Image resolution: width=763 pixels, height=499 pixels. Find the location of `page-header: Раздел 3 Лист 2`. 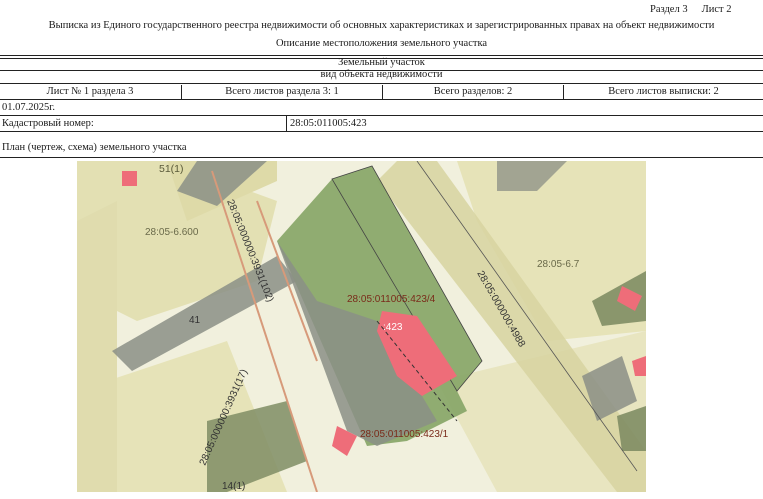

page-header: Раздел 3 Лист 2 is located at coordinates (697, 9).